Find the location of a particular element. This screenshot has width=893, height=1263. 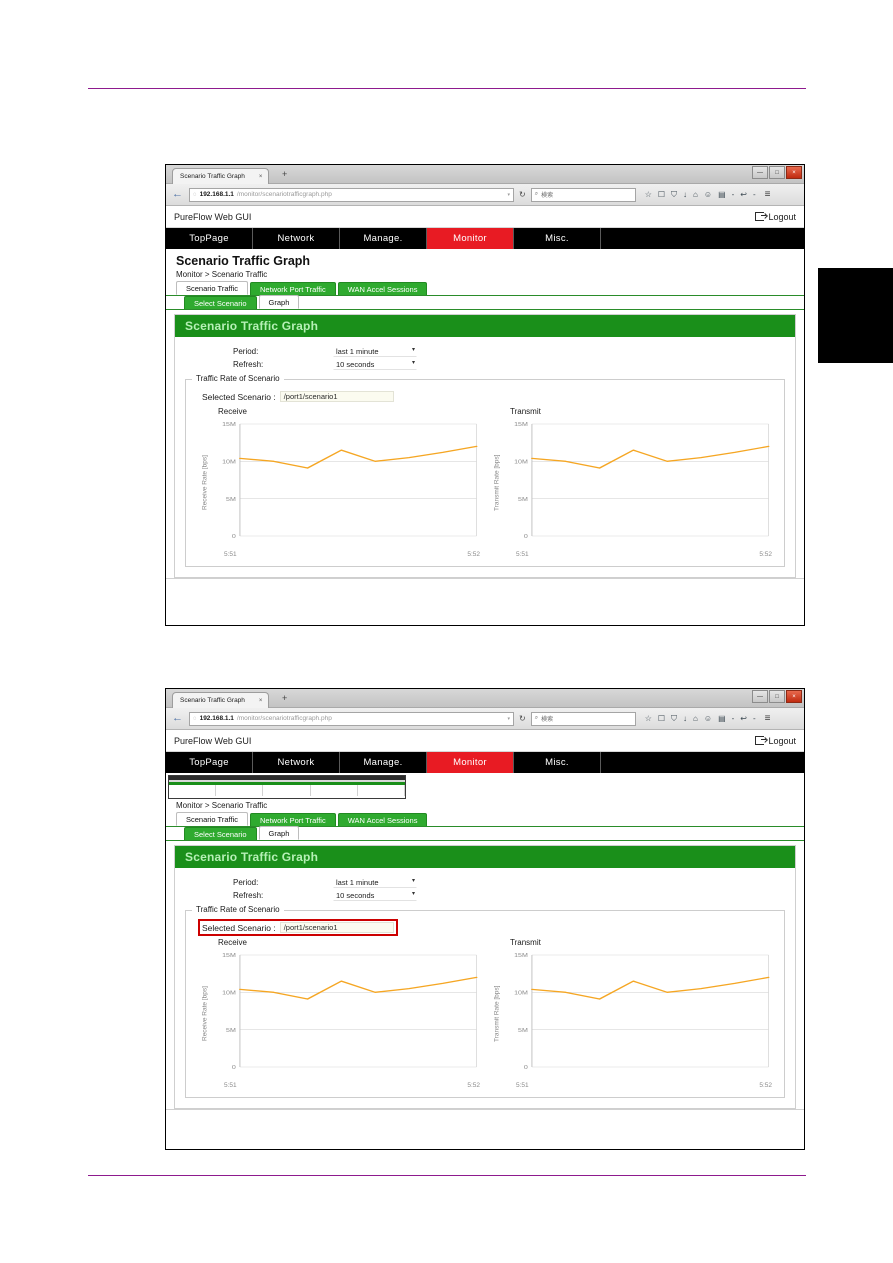

reload-icon-2: ↻ is located at coordinates (522, 718).